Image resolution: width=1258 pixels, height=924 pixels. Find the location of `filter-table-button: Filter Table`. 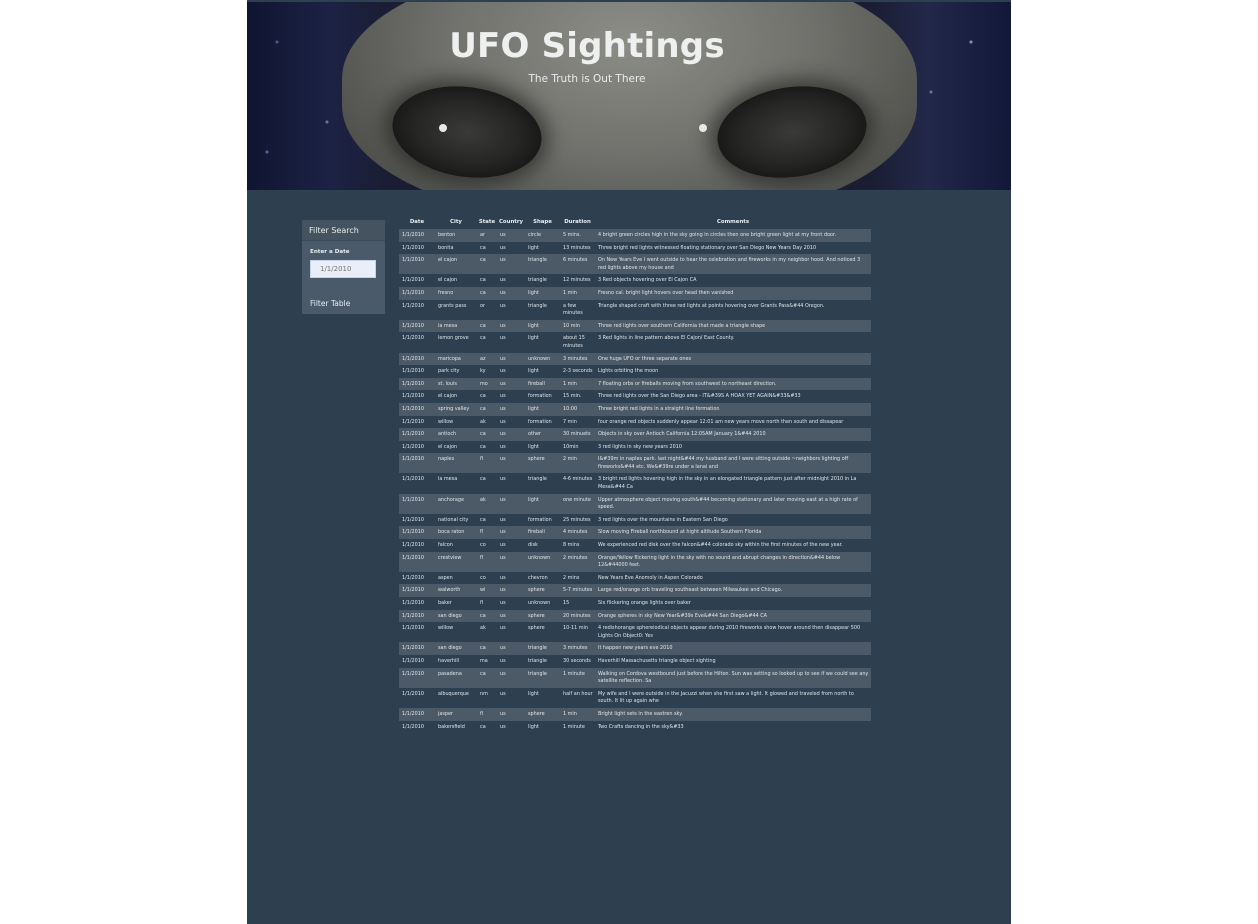

filter-table-button: Filter Table is located at coordinates (330, 303).